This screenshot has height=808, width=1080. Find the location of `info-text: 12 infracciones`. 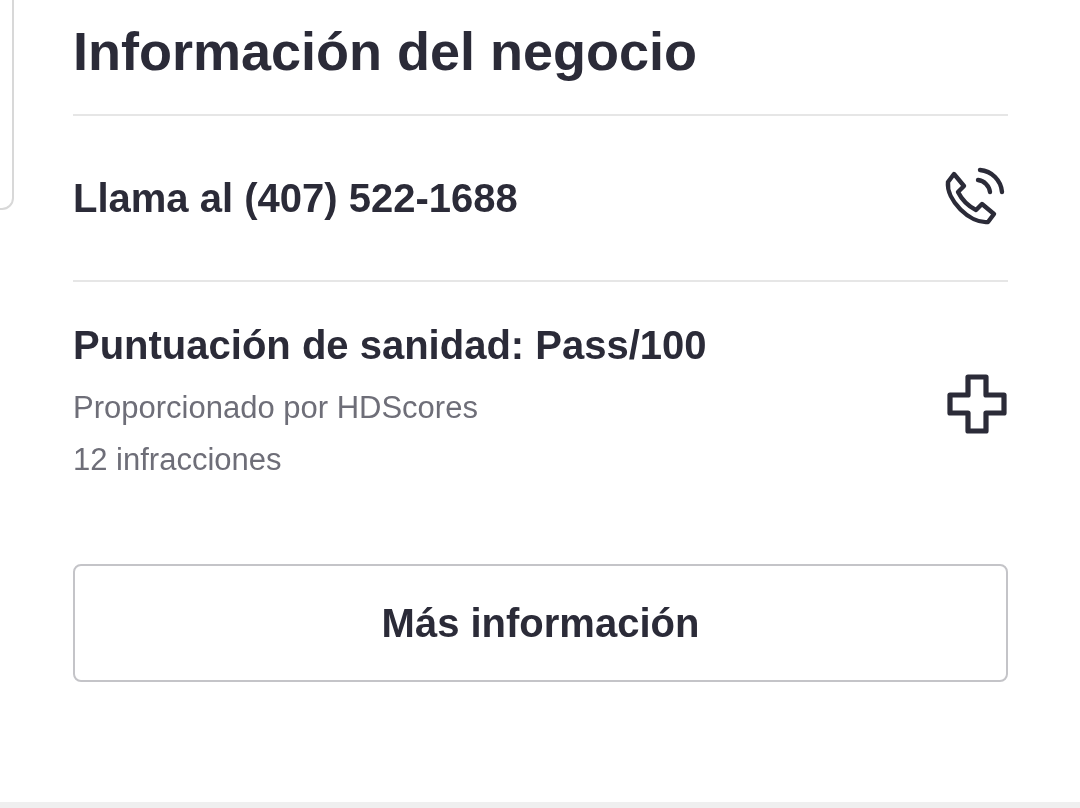

info-text: 12 infracciones is located at coordinates (178, 460).